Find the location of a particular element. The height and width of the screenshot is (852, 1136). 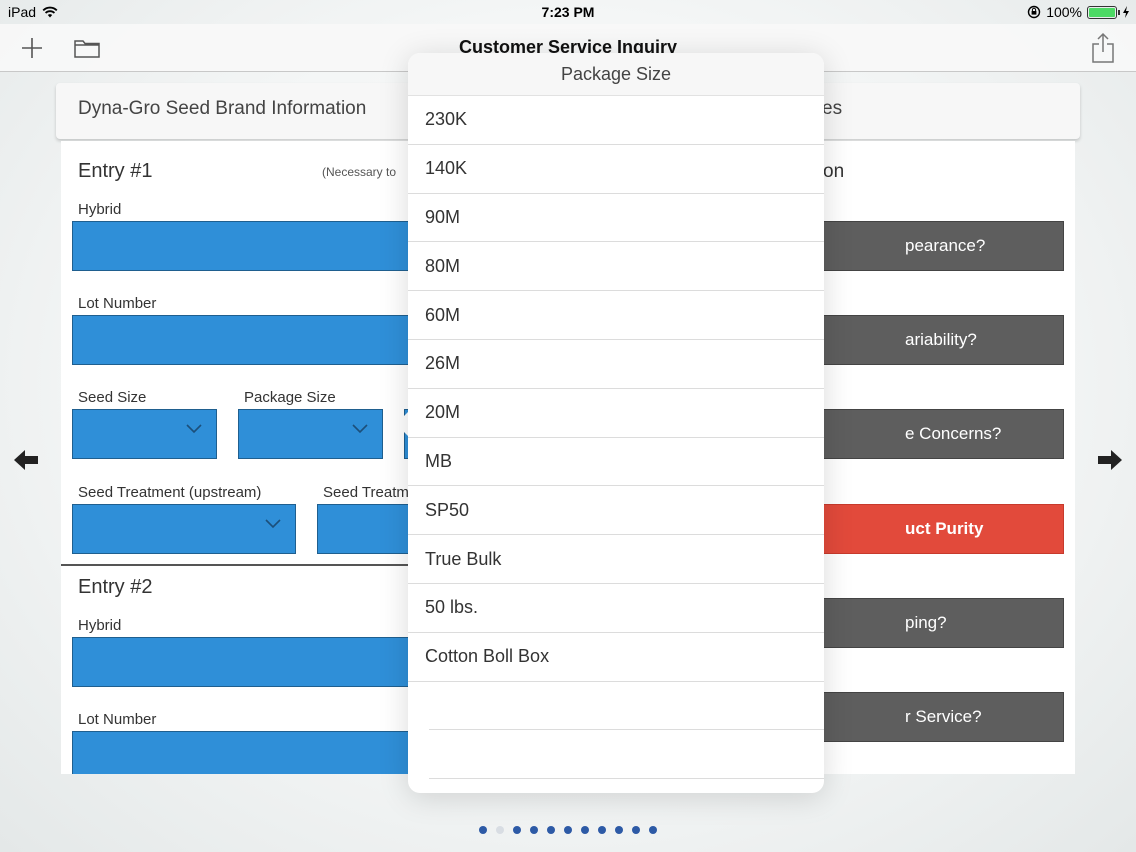

page-indicator is located at coordinates (568, 830).